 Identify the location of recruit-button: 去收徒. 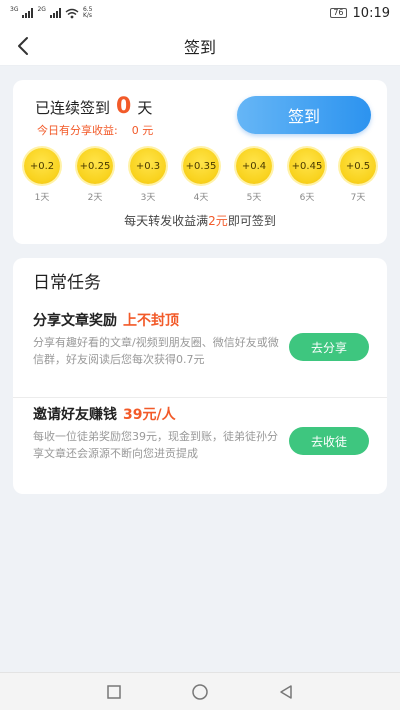
(329, 441).